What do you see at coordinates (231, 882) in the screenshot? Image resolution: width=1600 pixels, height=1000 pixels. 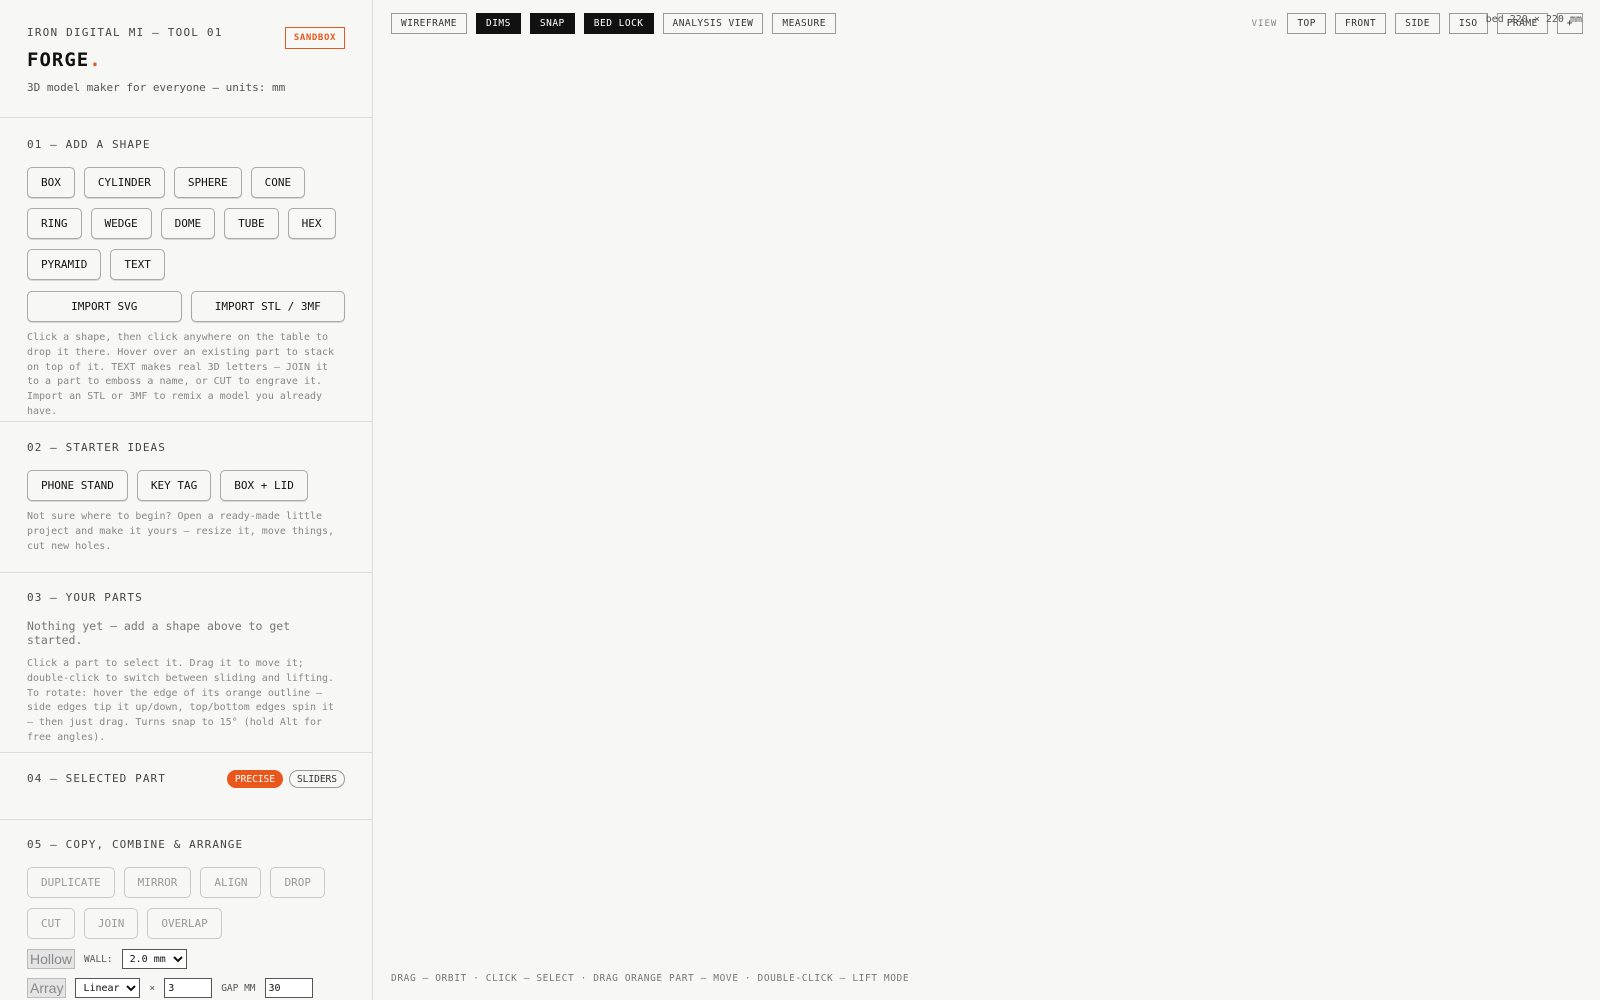 I see `arrange-align-button: ALIGN` at bounding box center [231, 882].